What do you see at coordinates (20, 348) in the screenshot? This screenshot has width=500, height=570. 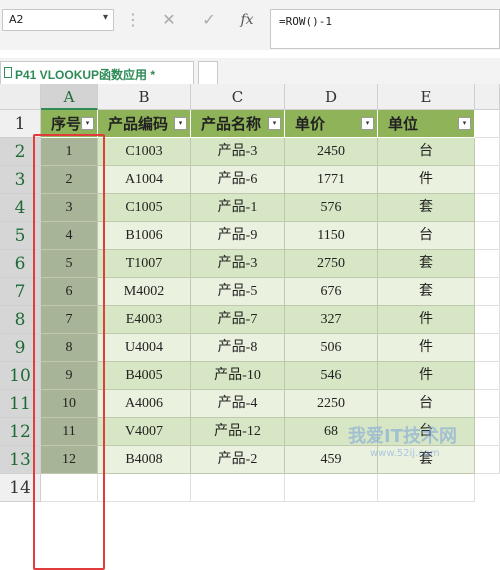 I see `row-header: 9` at bounding box center [20, 348].